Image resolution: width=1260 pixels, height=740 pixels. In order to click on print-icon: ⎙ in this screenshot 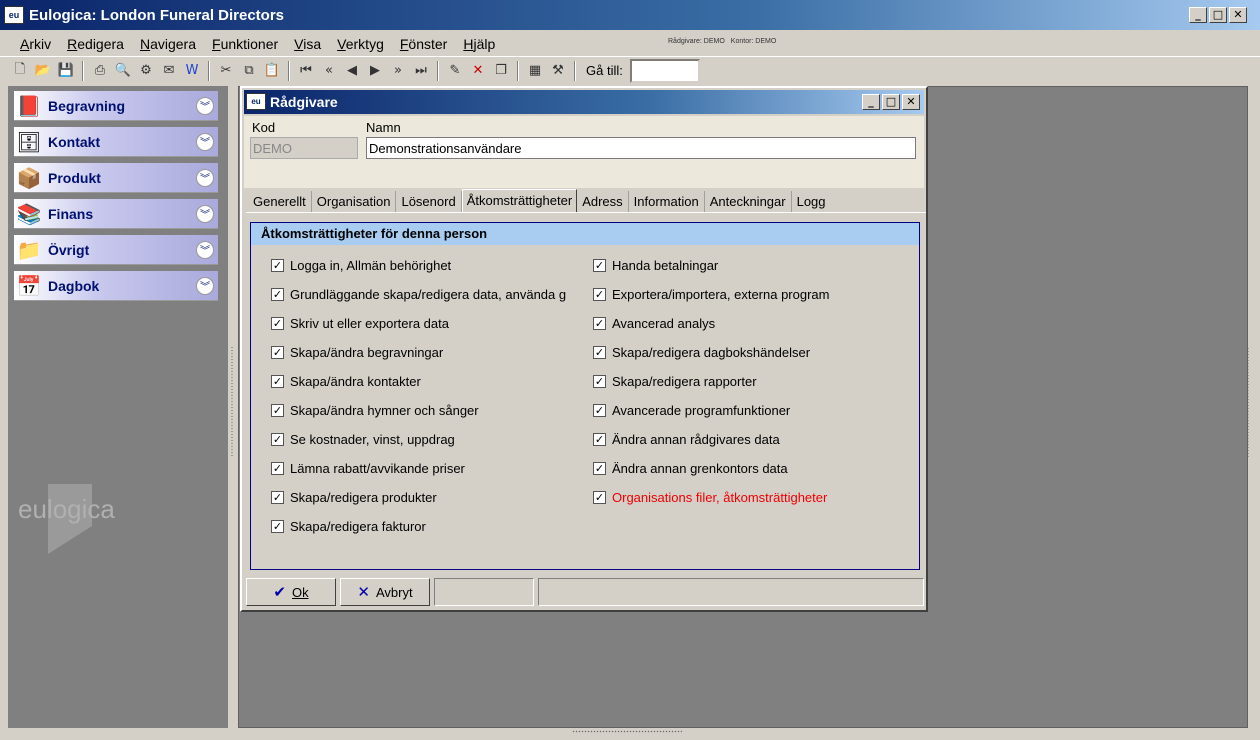, I will do `click(100, 71)`.